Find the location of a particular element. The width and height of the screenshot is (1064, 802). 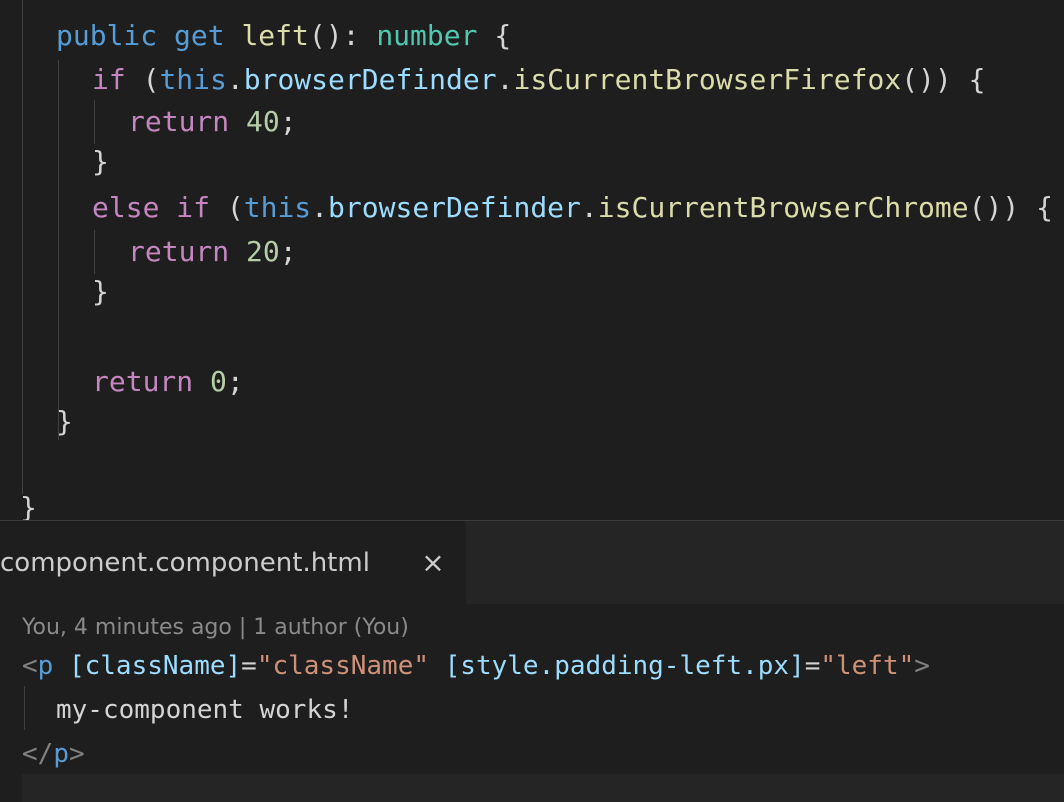

type-name: number is located at coordinates (427, 35).